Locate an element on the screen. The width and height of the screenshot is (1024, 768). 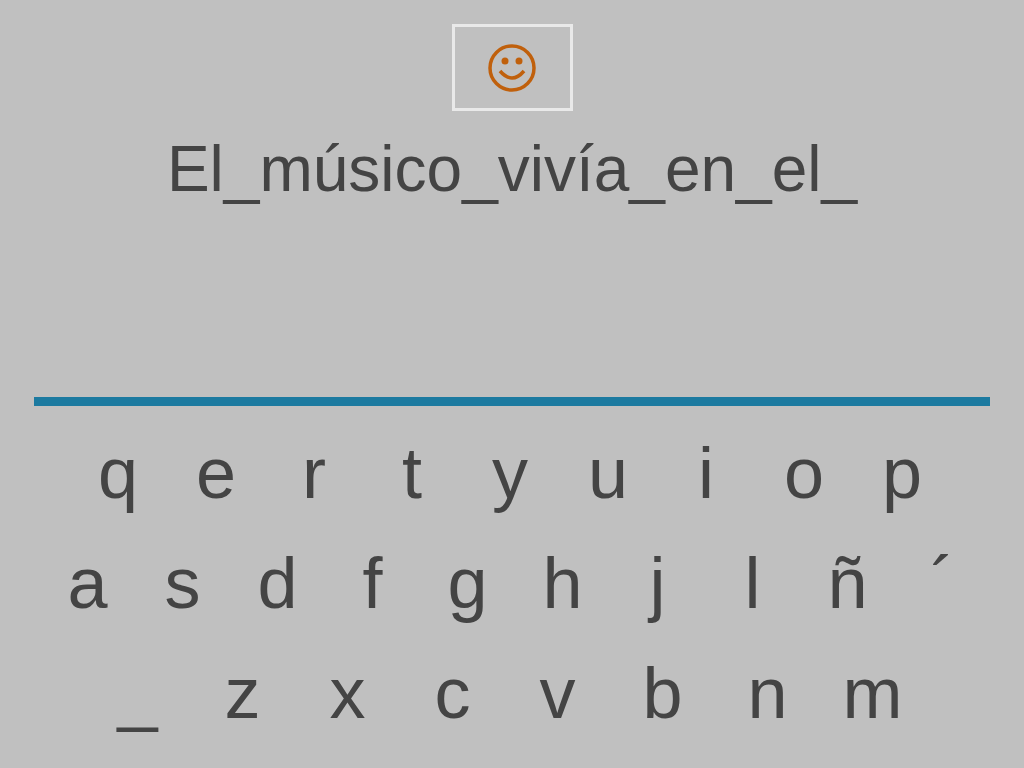
letter-key: v is located at coordinates (557, 693).